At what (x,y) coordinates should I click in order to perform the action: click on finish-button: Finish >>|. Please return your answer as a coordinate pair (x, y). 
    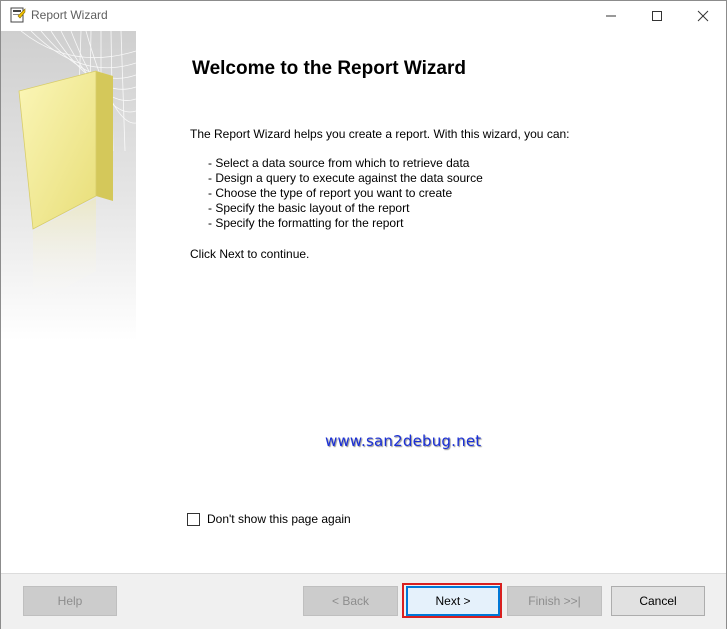
    Looking at the image, I should click on (554, 601).